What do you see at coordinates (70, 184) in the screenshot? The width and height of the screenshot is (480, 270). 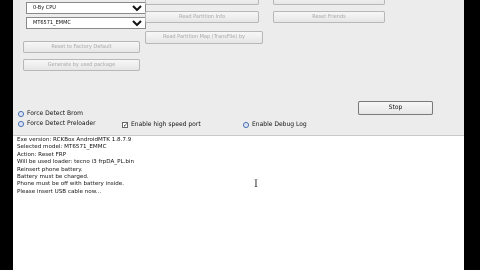 I see `log-line: Phone must be off with battery inside.` at bounding box center [70, 184].